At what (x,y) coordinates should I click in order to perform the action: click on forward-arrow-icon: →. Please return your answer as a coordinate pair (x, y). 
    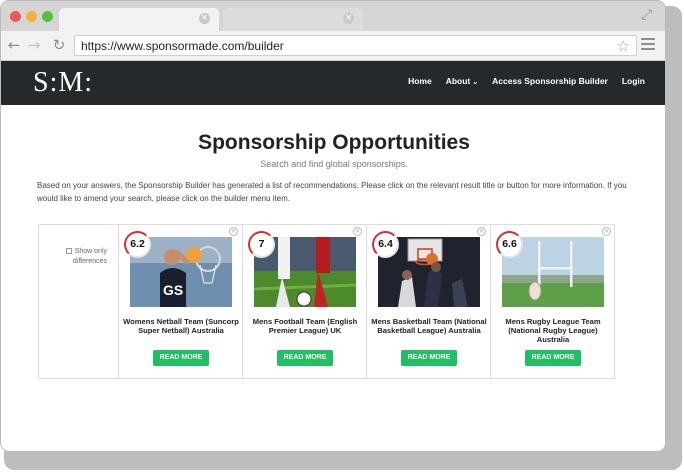
    Looking at the image, I should click on (34, 45).